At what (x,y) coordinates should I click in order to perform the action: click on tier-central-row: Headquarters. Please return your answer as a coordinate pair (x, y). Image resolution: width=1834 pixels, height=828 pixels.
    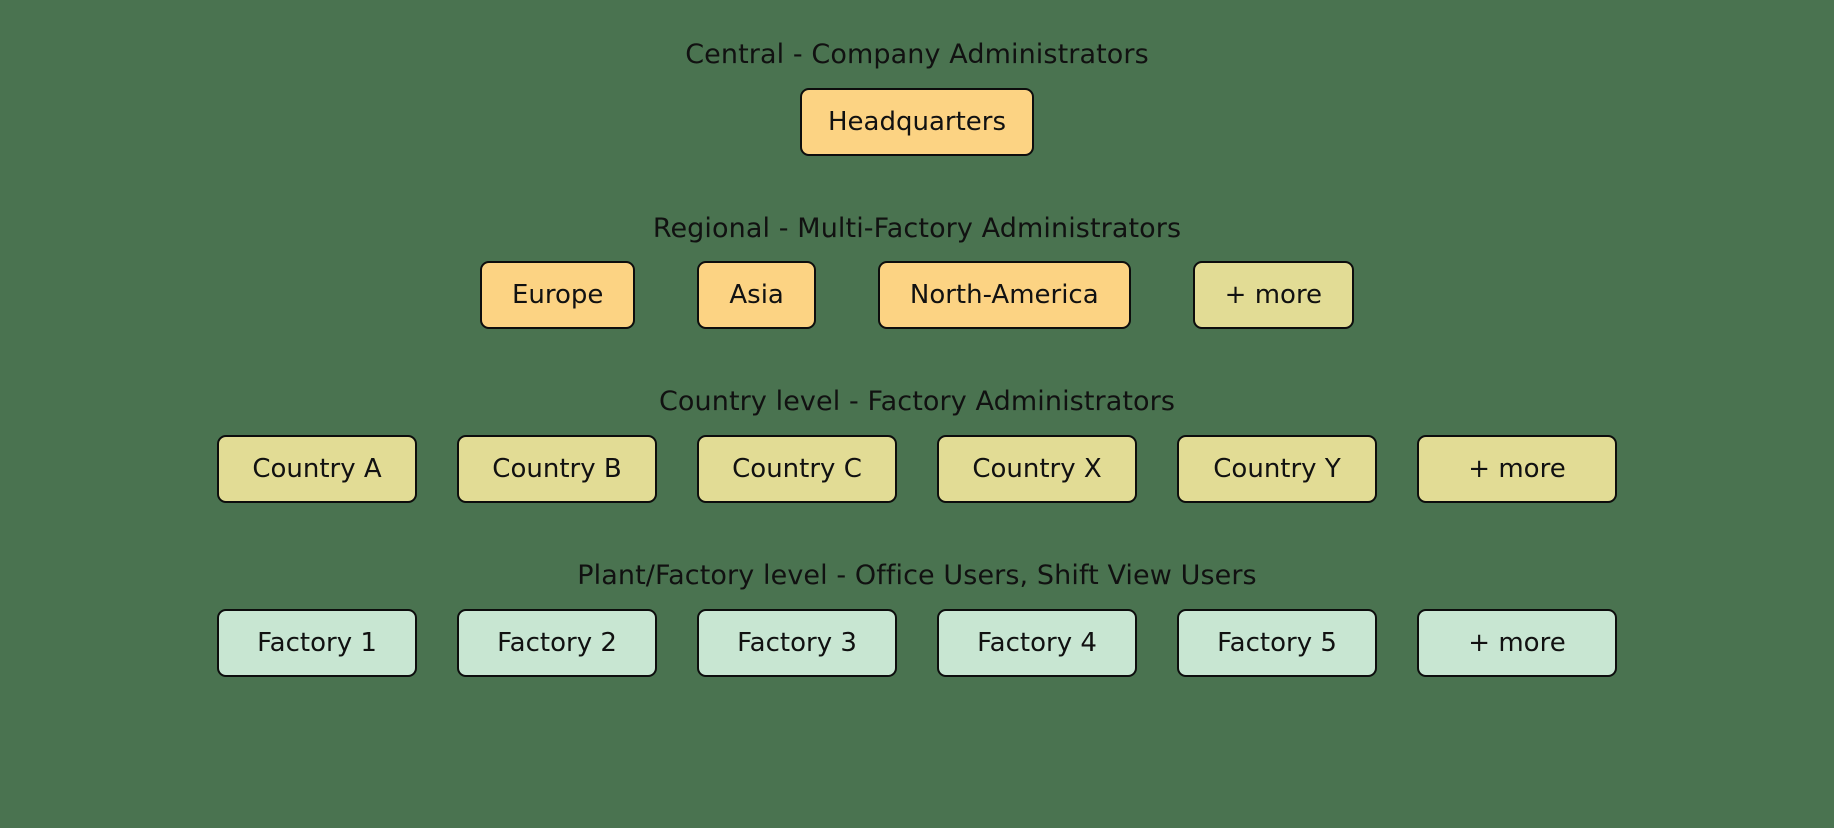
    Looking at the image, I should click on (916, 121).